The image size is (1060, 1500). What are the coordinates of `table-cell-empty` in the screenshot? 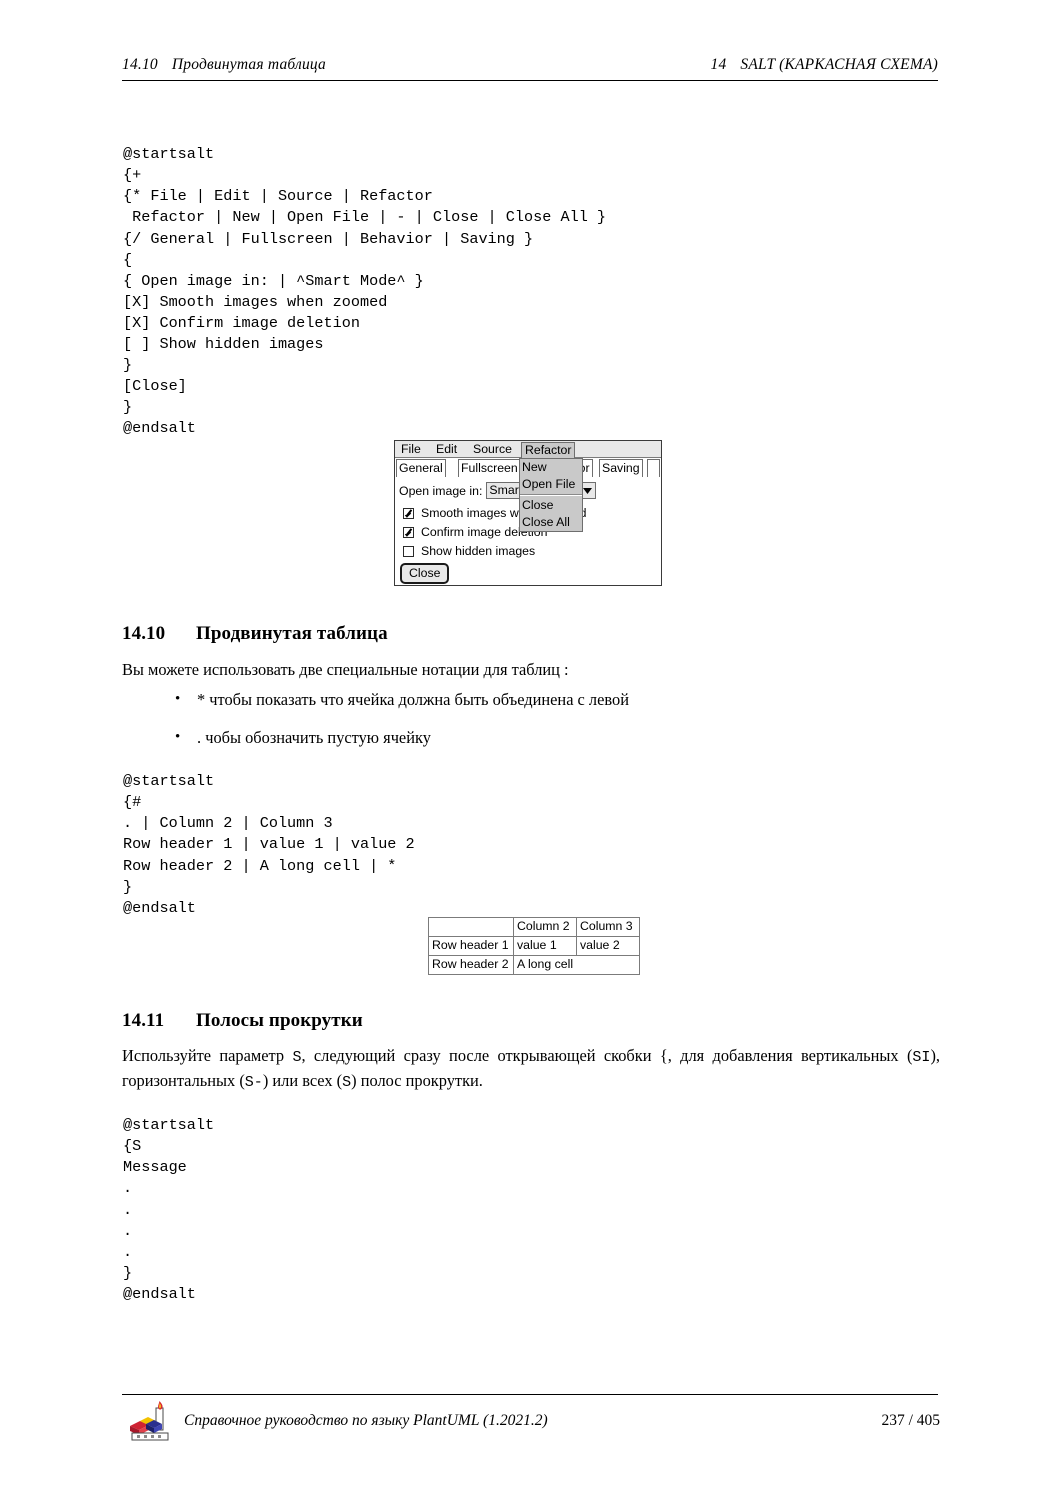 It's located at (471, 927).